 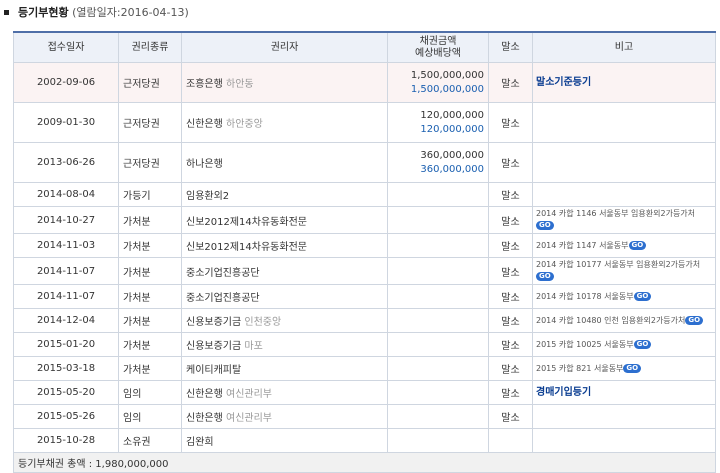 I want to click on holder-name: 김완희, so click(x=200, y=442).